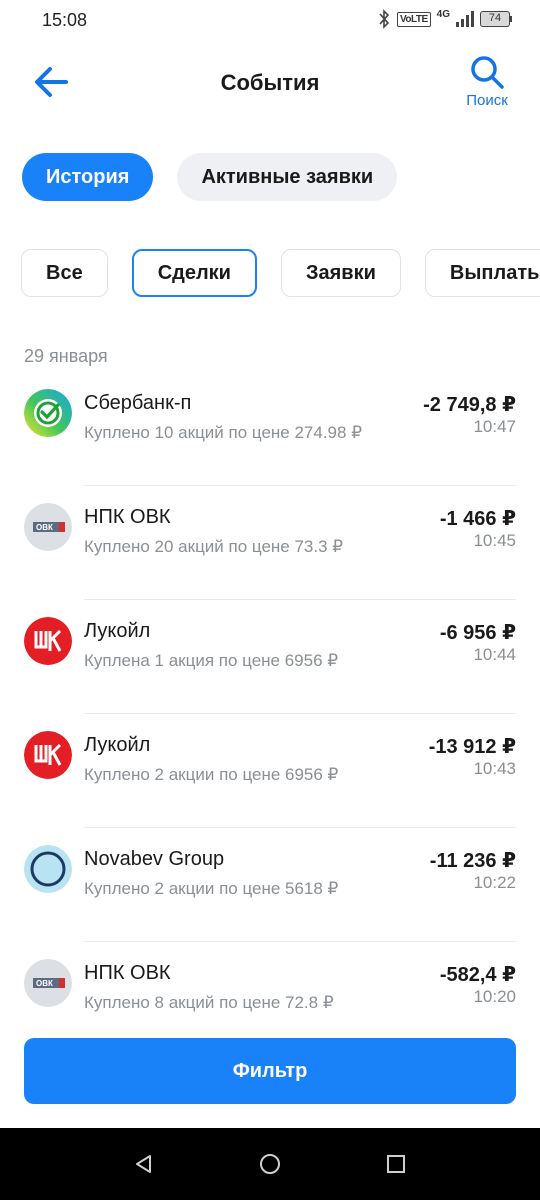 Image resolution: width=540 pixels, height=1200 pixels. Describe the element at coordinates (477, 519) in the screenshot. I see `transaction-amount: -1 466 ₽` at that location.